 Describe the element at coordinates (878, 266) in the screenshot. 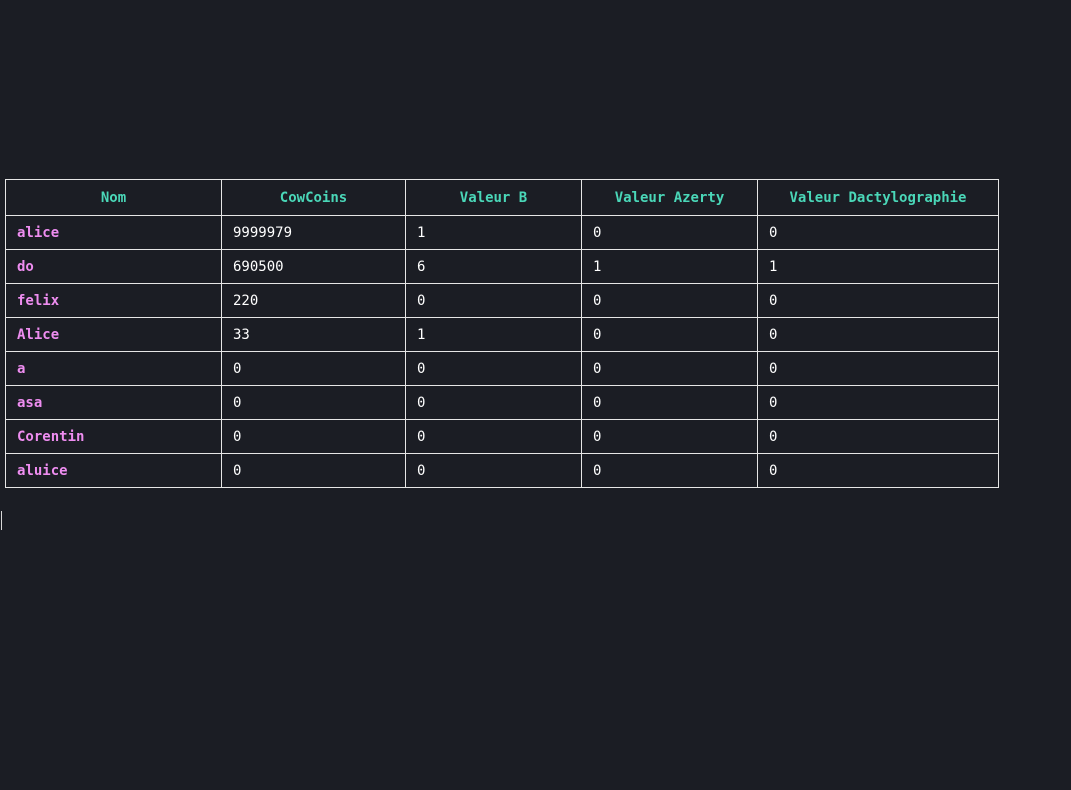

I see `cell-valeur-dactylographie: 1` at that location.